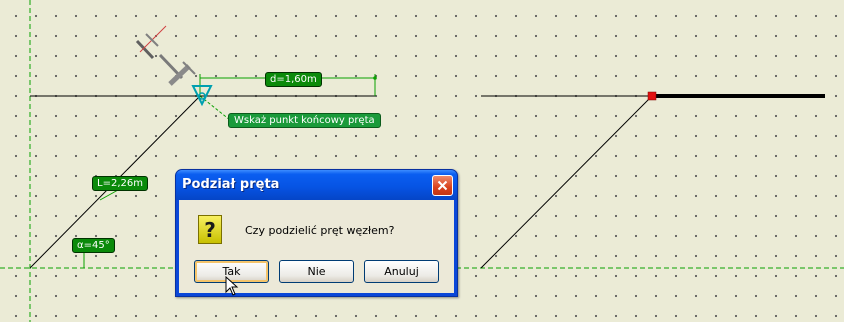  Describe the element at coordinates (232, 286) in the screenshot. I see `mouse-pointer-icon` at that location.